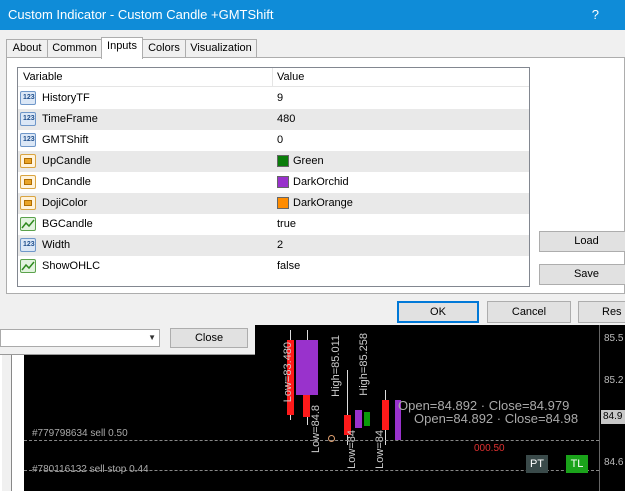 Image resolution: width=625 pixels, height=491 pixels. Describe the element at coordinates (80, 338) in the screenshot. I see `symbol-dropdown: ▼` at that location.